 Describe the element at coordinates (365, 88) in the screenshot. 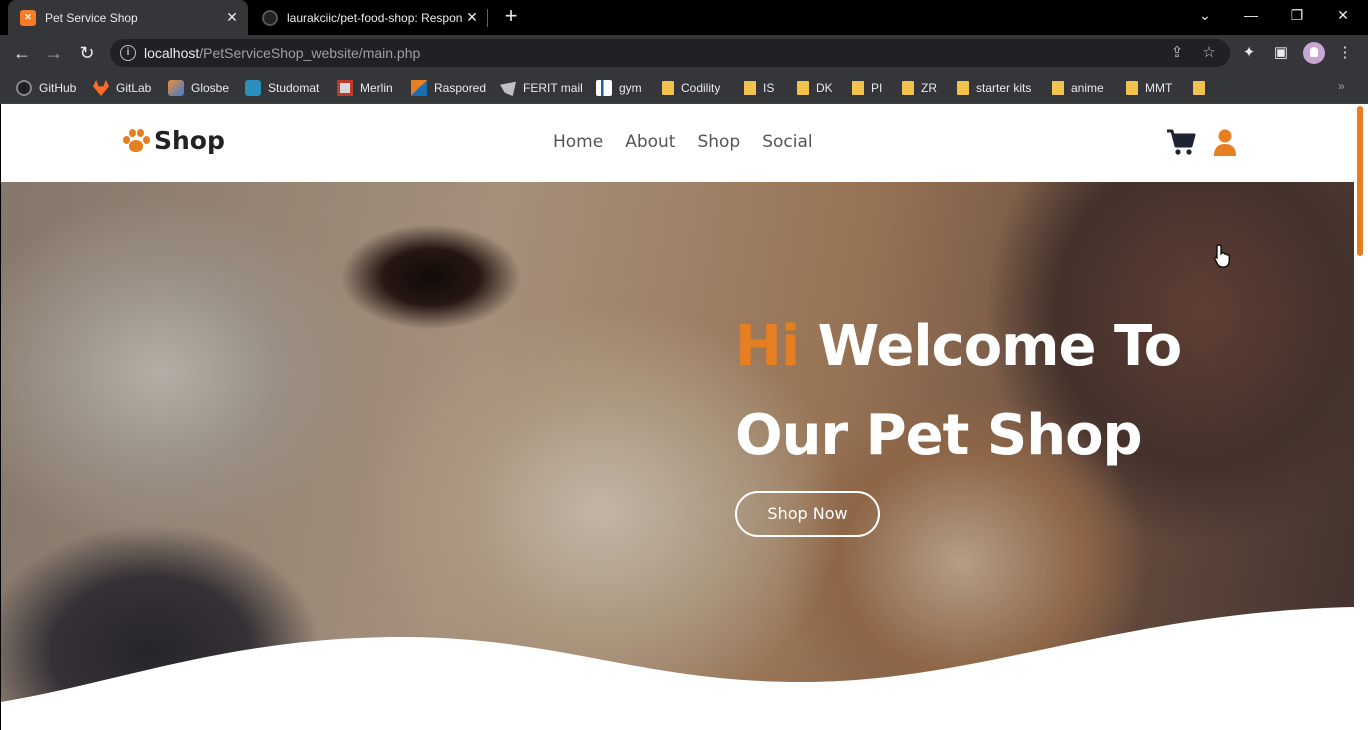

I see `bookmark-merlin: Merlin` at that location.